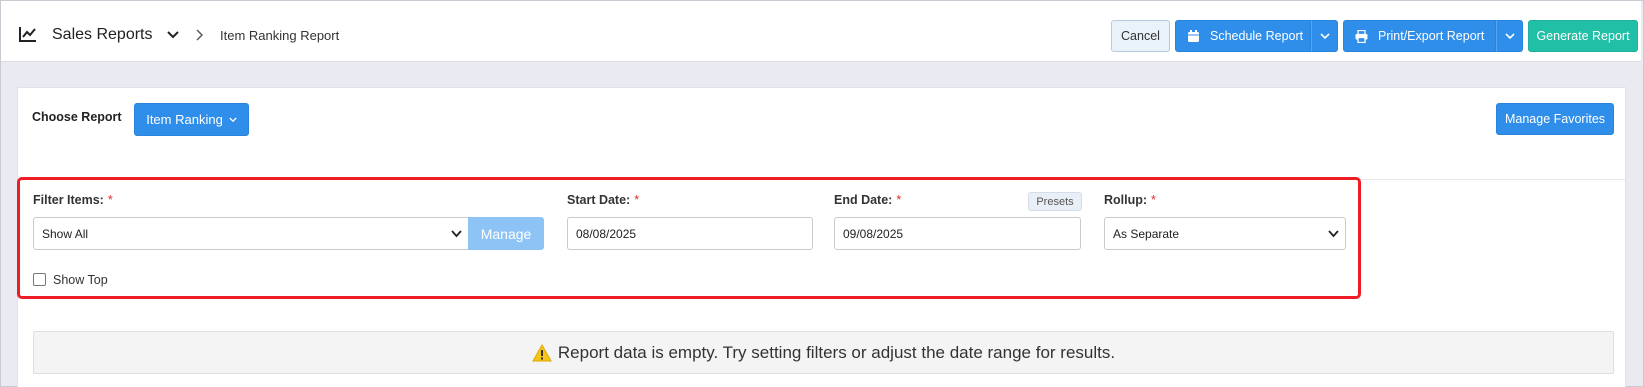 This screenshot has width=1644, height=387. I want to click on generate-report-label: Generate Report, so click(1583, 36).